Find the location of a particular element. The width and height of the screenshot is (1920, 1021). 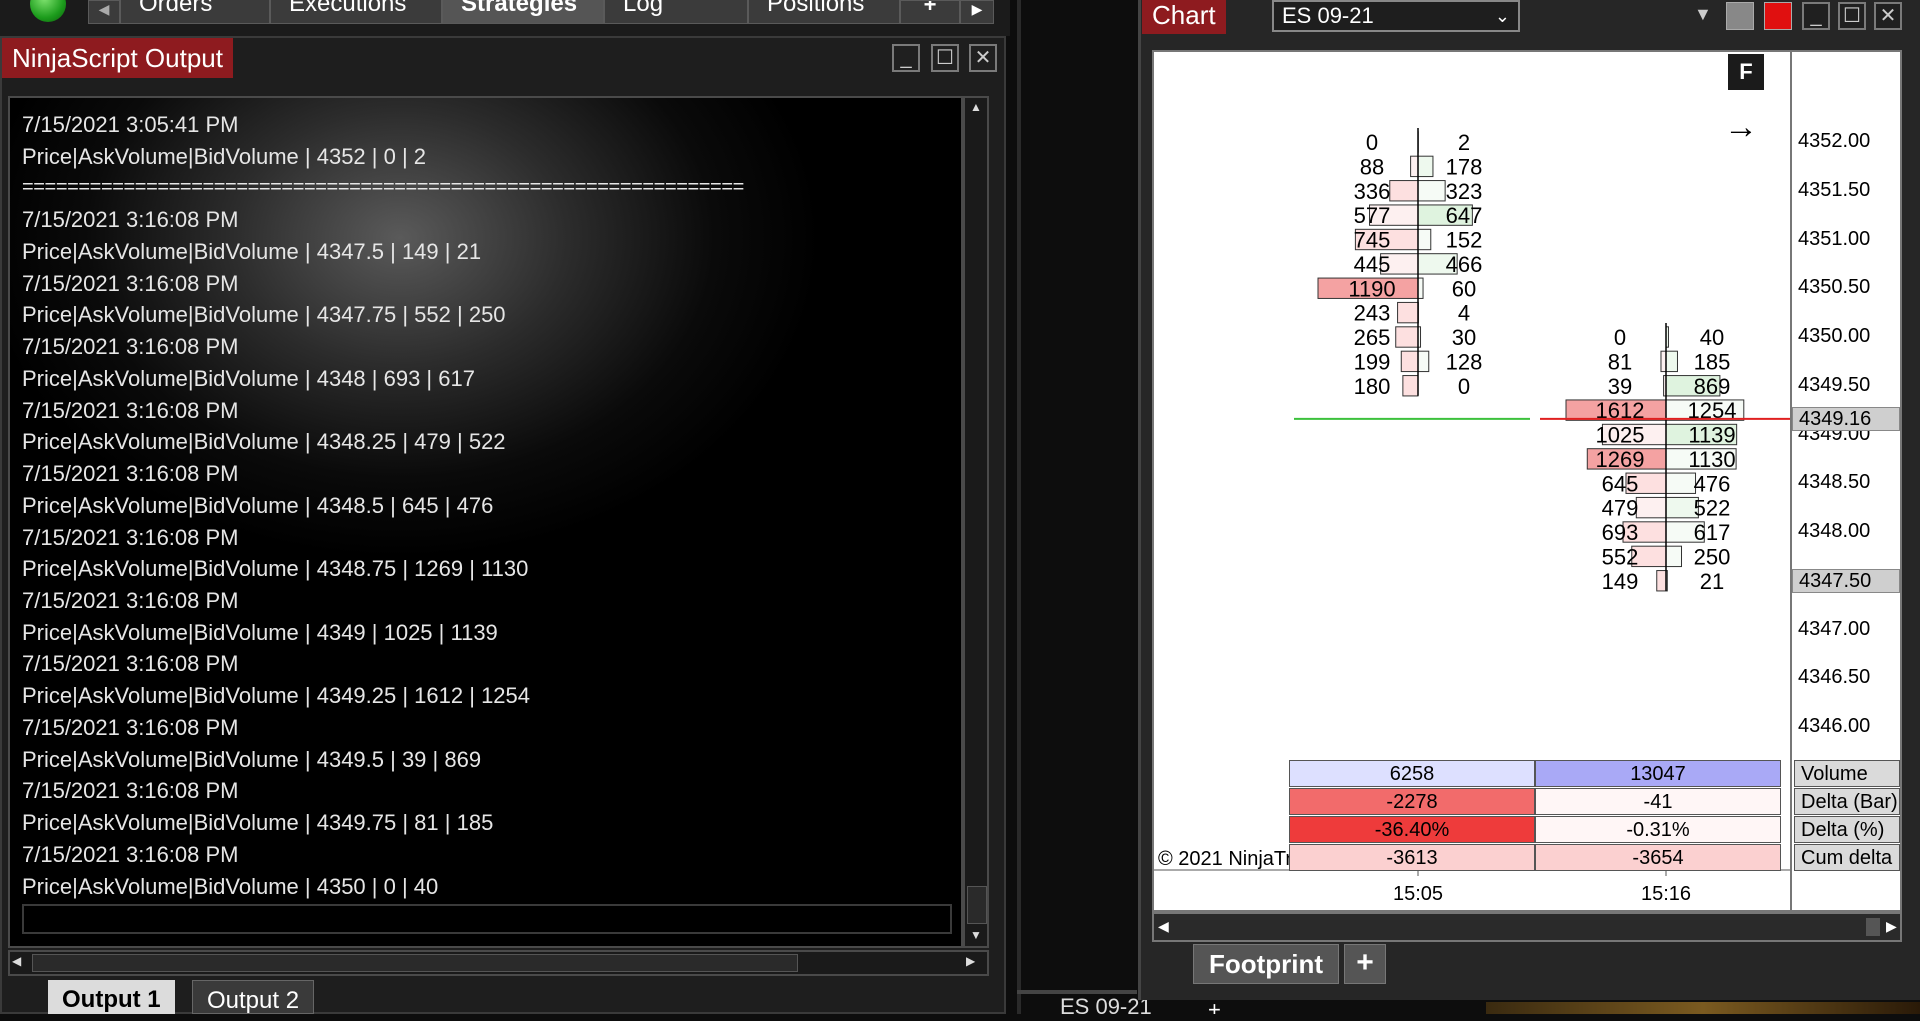

ask-volume-label: 869 is located at coordinates (1712, 386).